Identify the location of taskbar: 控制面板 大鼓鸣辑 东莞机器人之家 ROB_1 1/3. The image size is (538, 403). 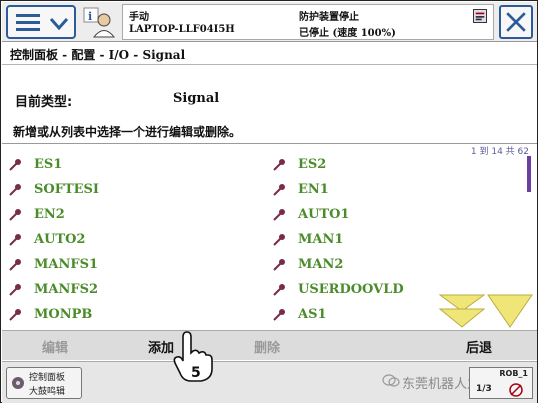
(269, 382).